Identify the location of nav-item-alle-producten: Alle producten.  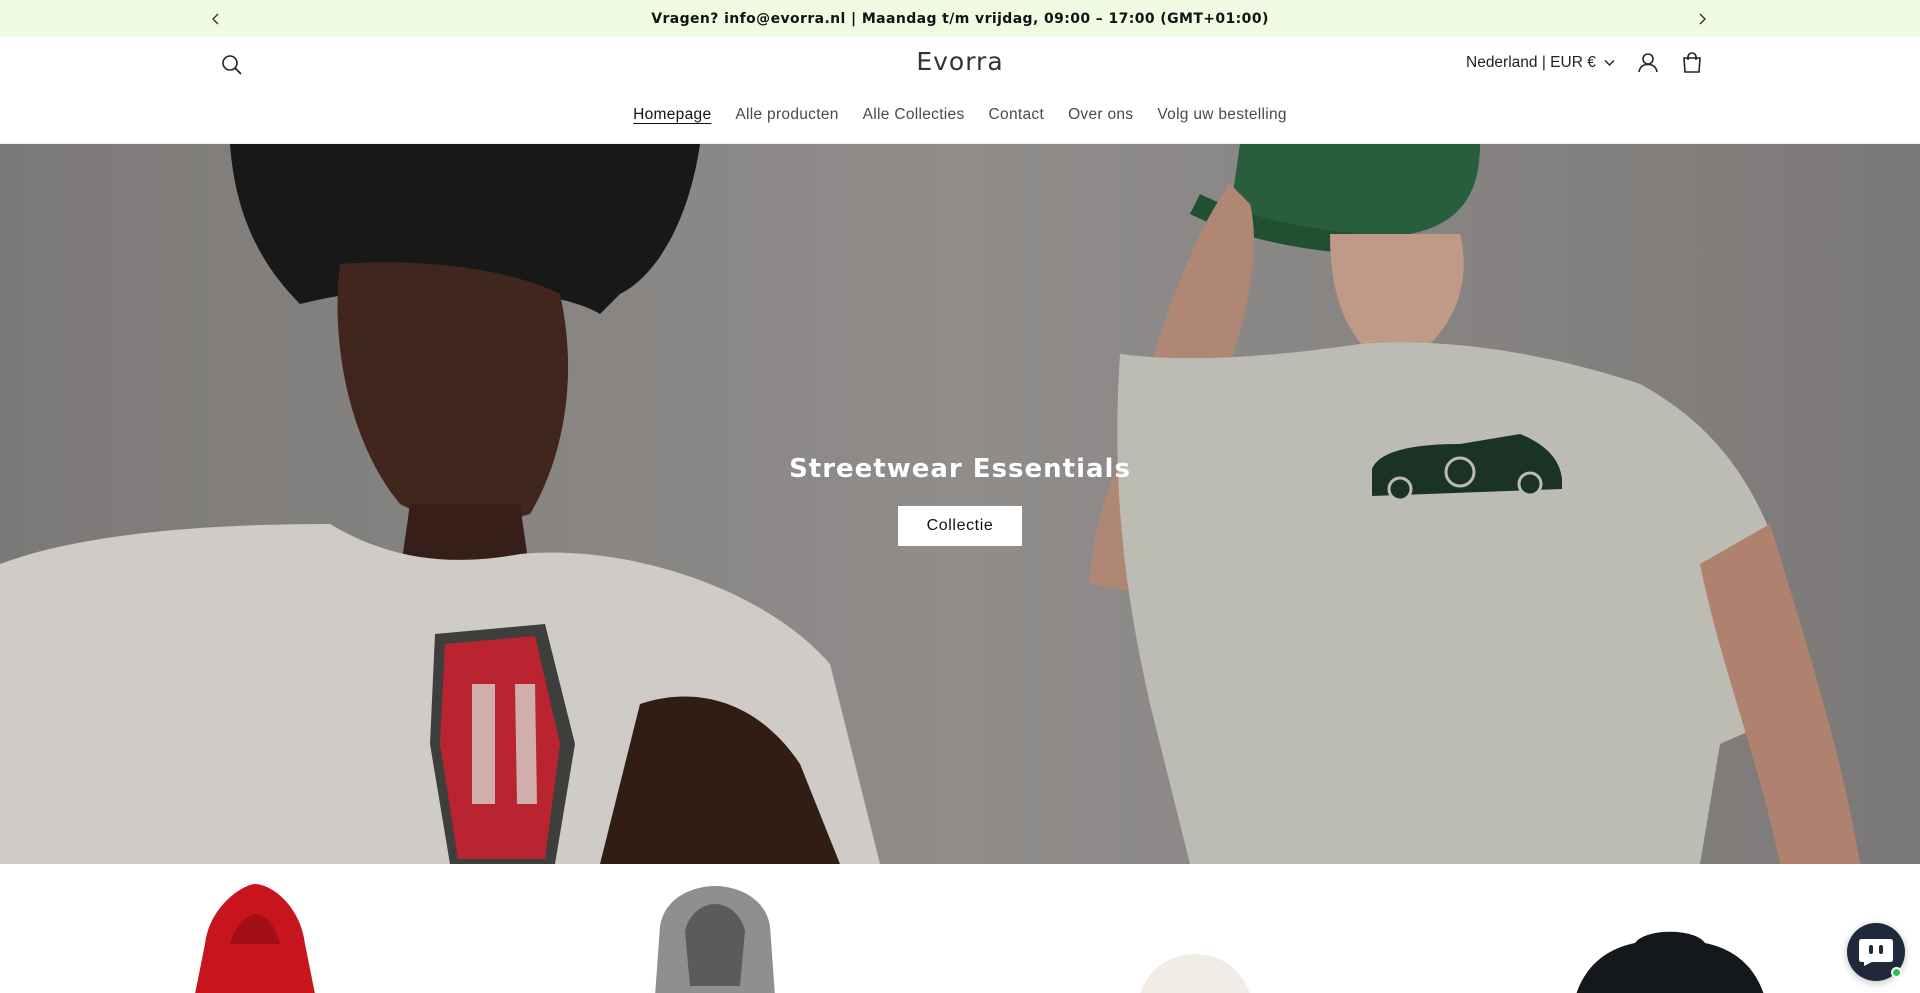
(786, 115).